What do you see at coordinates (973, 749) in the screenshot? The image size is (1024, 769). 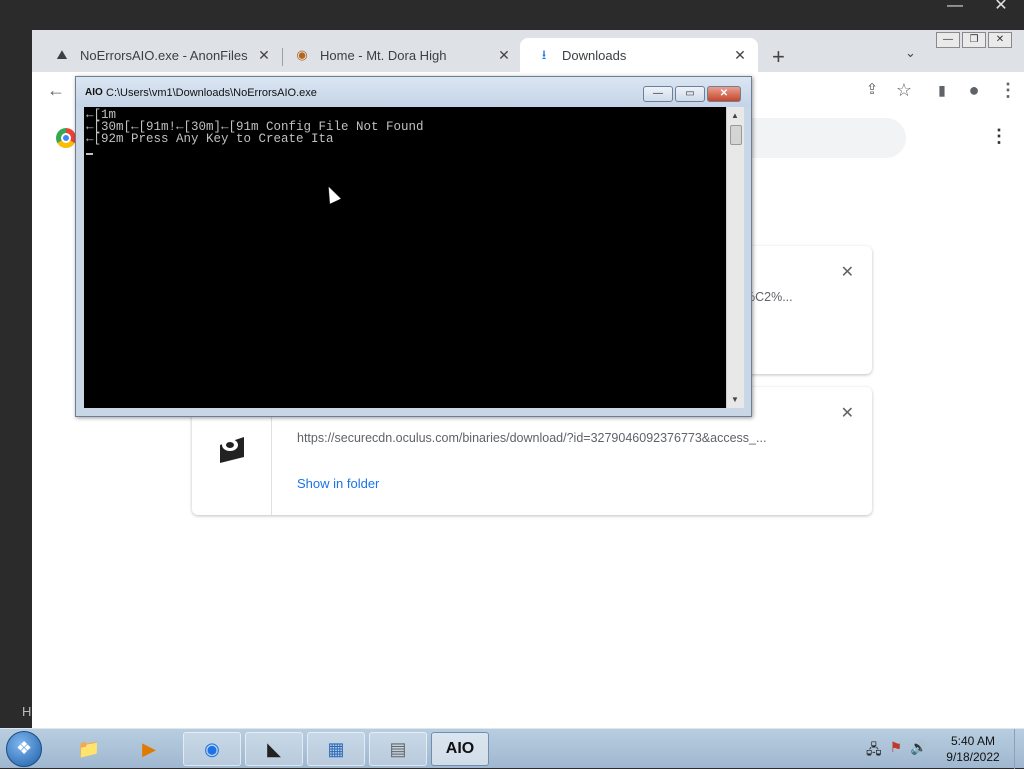 I see `clock: 5:40 AM 9/18/2022` at bounding box center [973, 749].